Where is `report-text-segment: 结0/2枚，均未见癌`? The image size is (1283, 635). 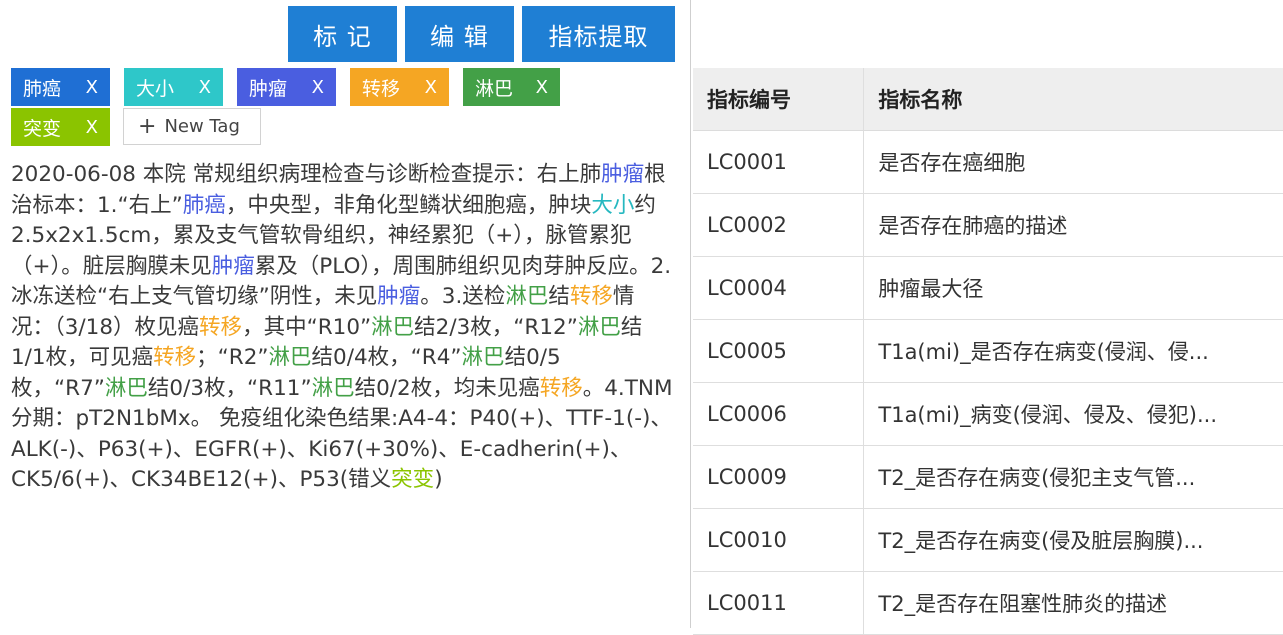 report-text-segment: 结0/2枚，均未见癌 is located at coordinates (447, 388).